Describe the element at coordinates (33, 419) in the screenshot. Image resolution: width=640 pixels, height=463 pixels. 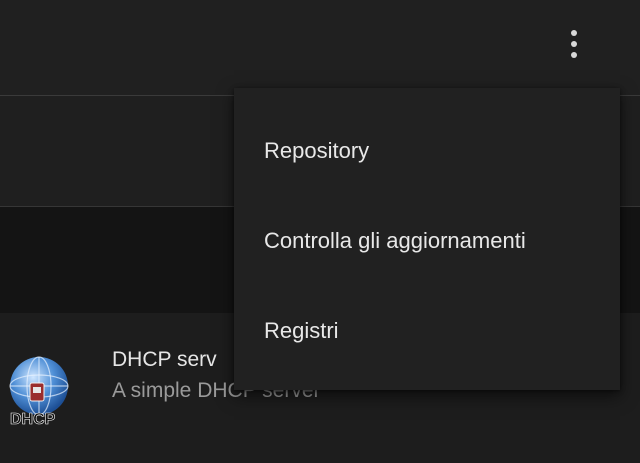
I see `dhcp-icon-label: DHCP` at that location.